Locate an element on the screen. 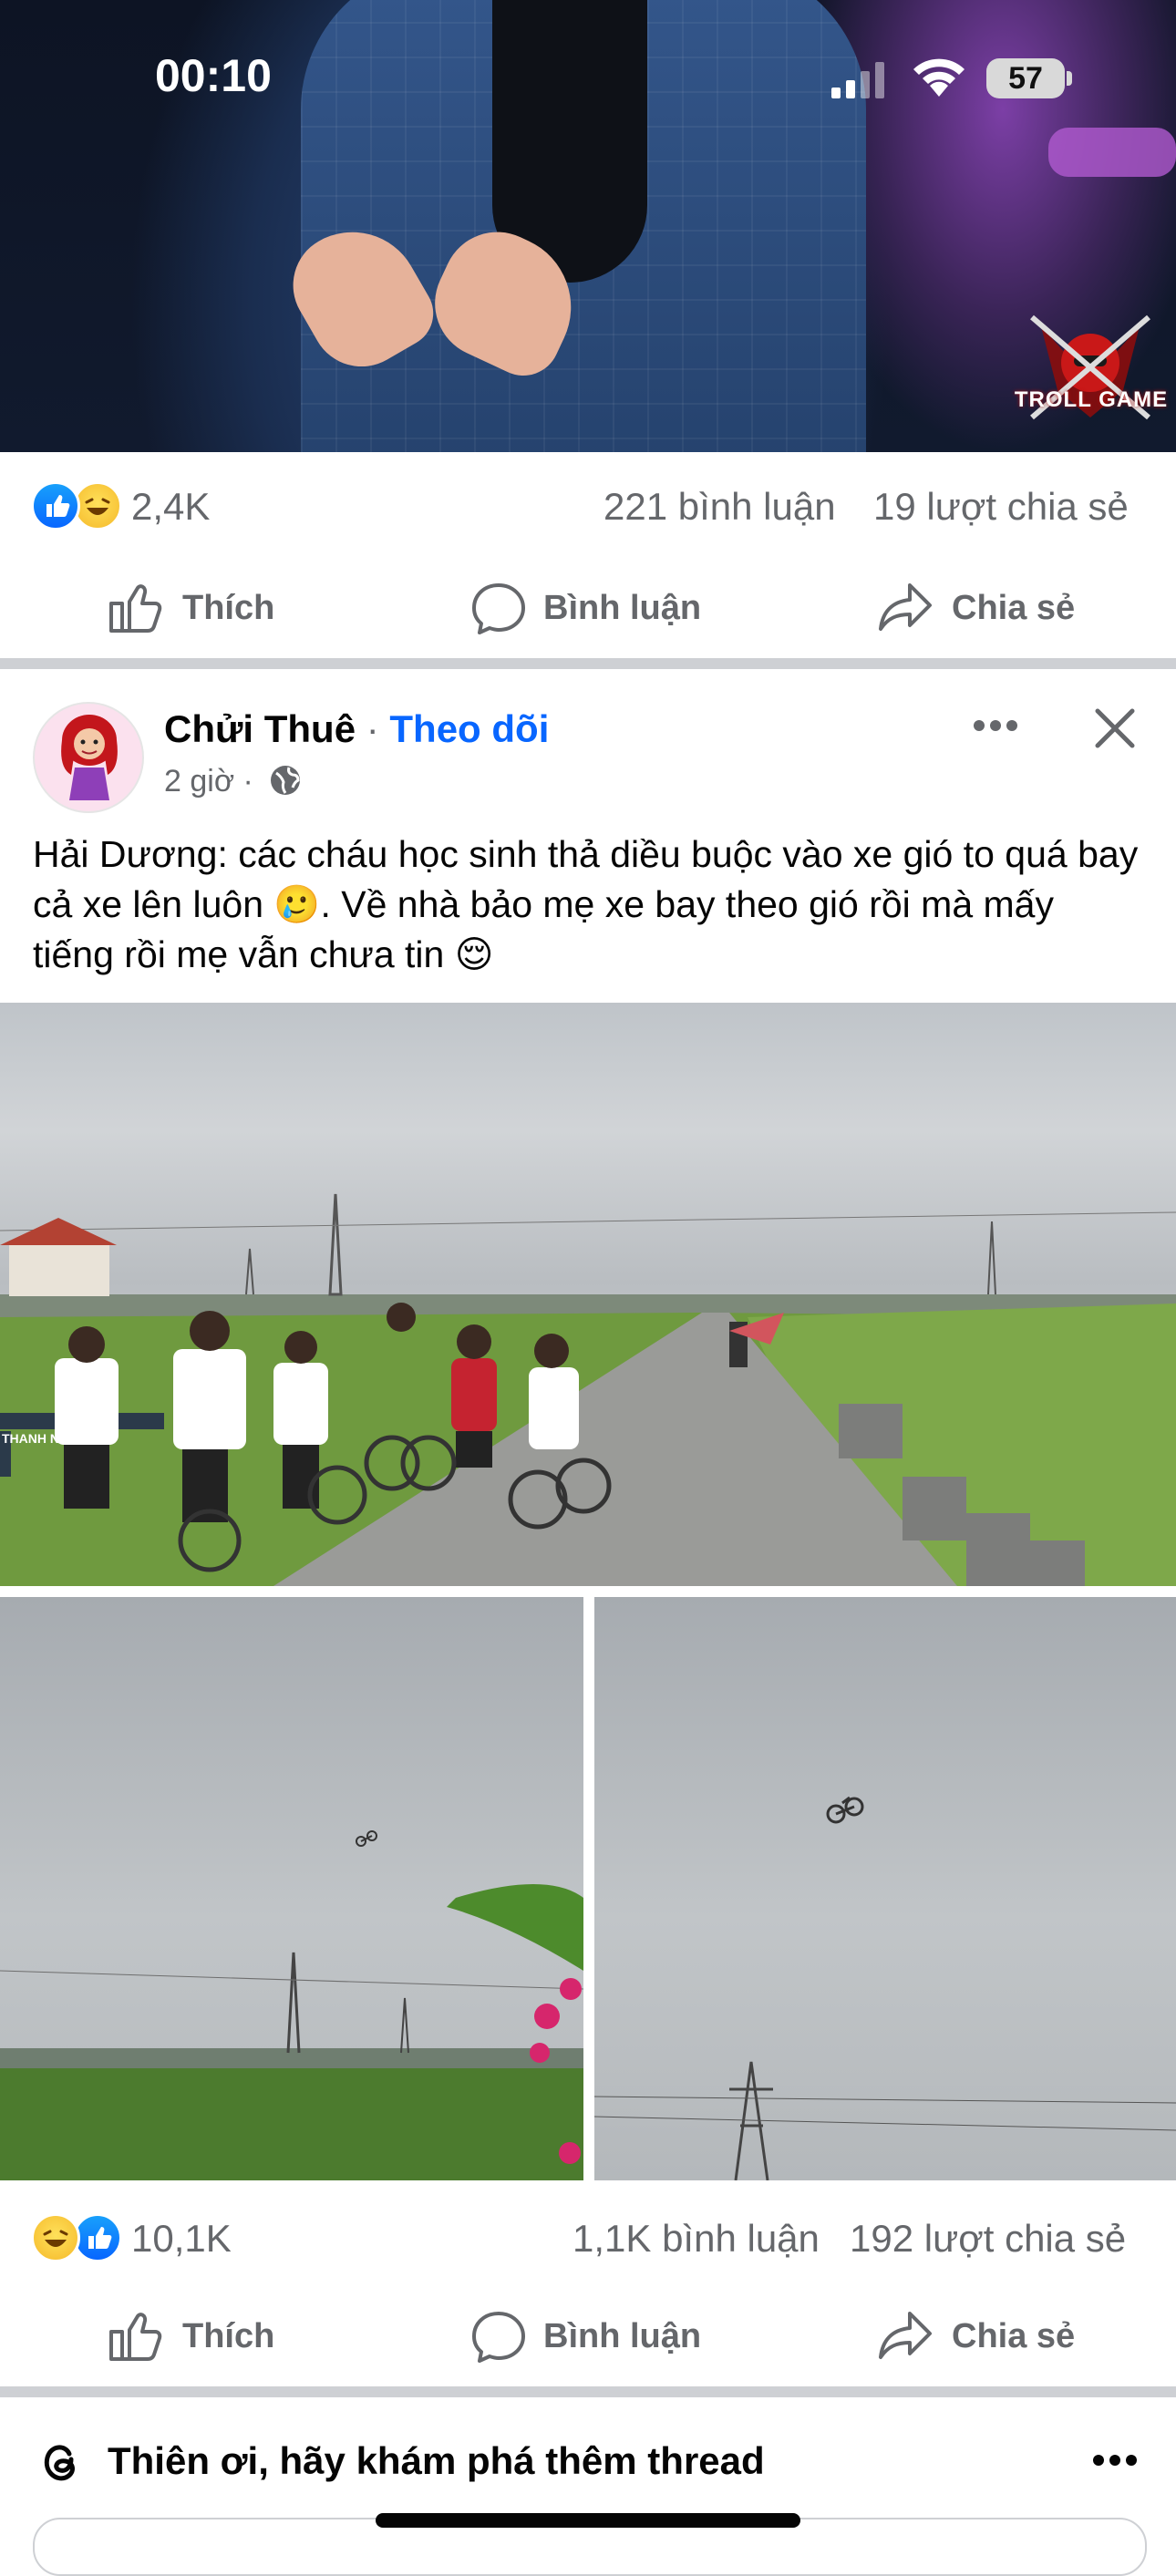 The width and height of the screenshot is (1176, 2576). crying-emoji: 🥲 is located at coordinates (297, 904).